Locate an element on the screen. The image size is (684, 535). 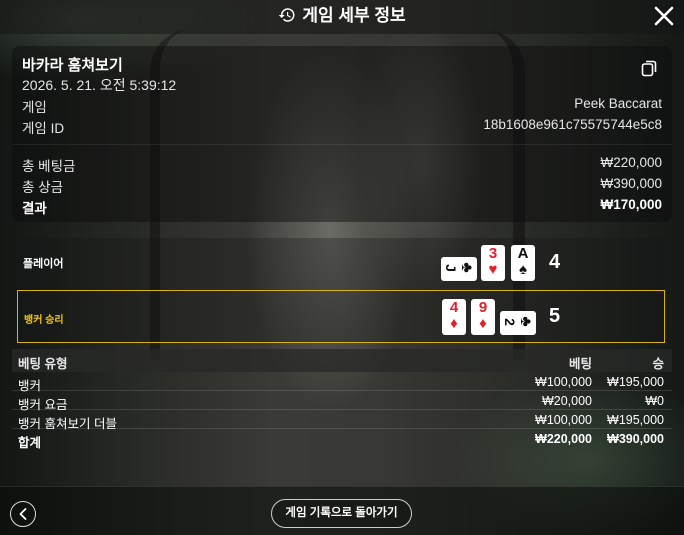
game-name: 바카라 훔쳐보기 is located at coordinates (72, 65).